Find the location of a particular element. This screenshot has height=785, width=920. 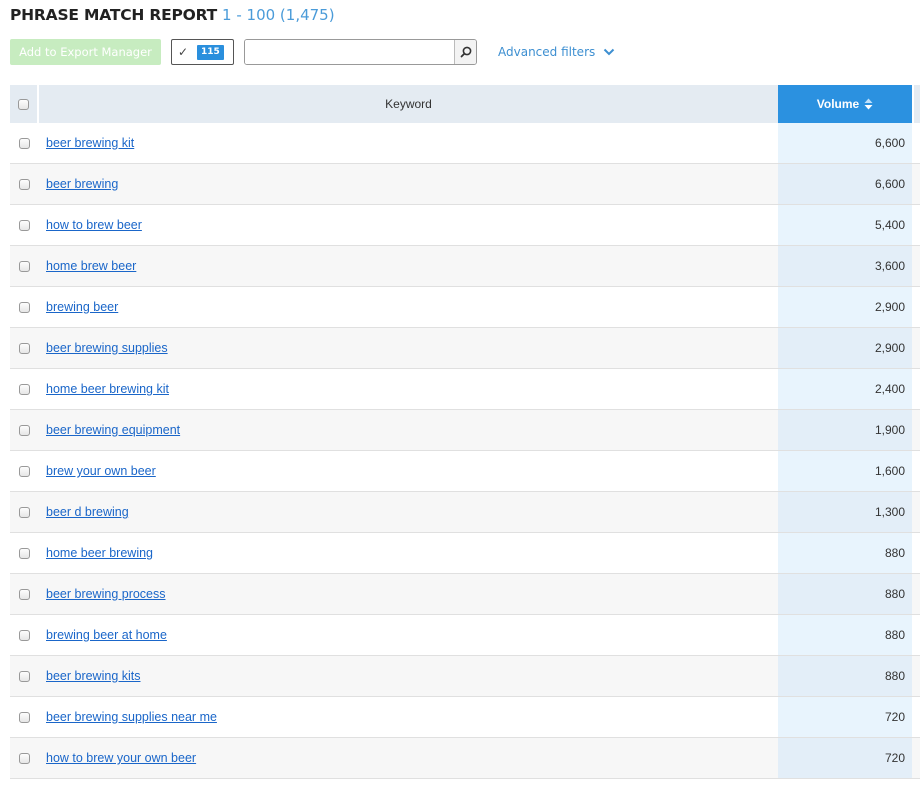

keyword-cell: beer brewing kit is located at coordinates (408, 143).